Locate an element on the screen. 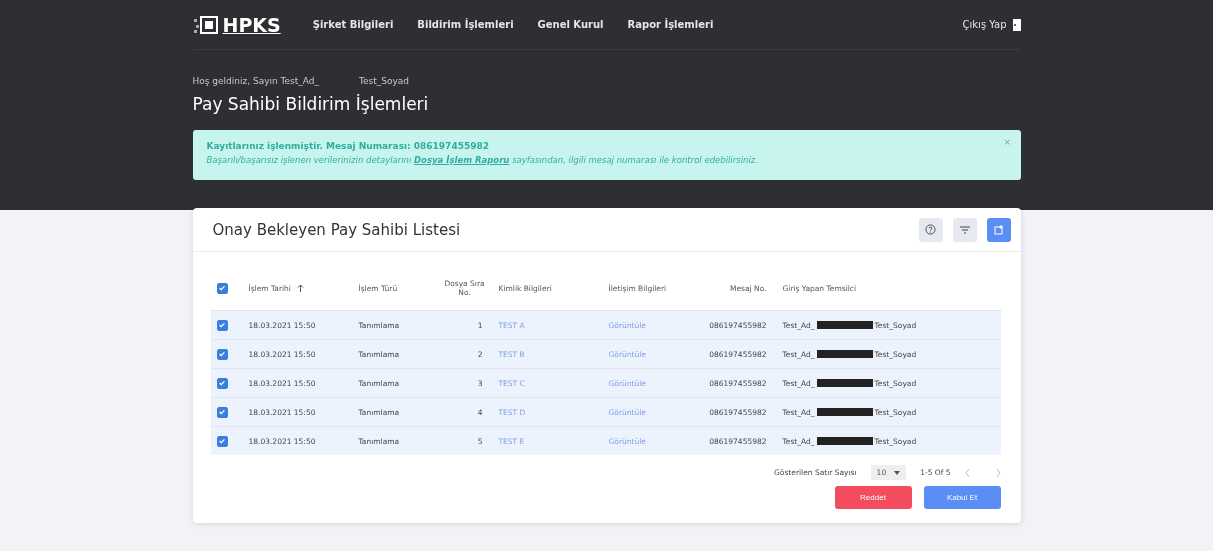 This screenshot has height=551, width=1213. door-icon is located at coordinates (1016, 24).